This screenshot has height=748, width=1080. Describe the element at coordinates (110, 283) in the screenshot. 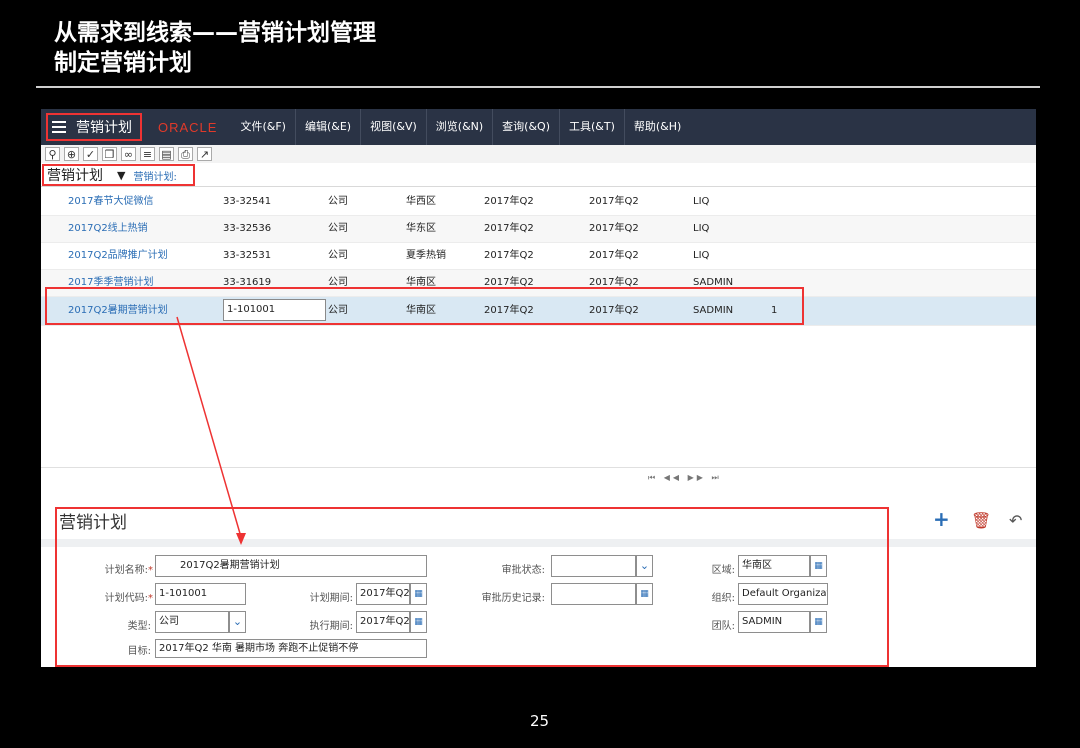

I see `plan-name-link: 2017季季营销计划` at that location.